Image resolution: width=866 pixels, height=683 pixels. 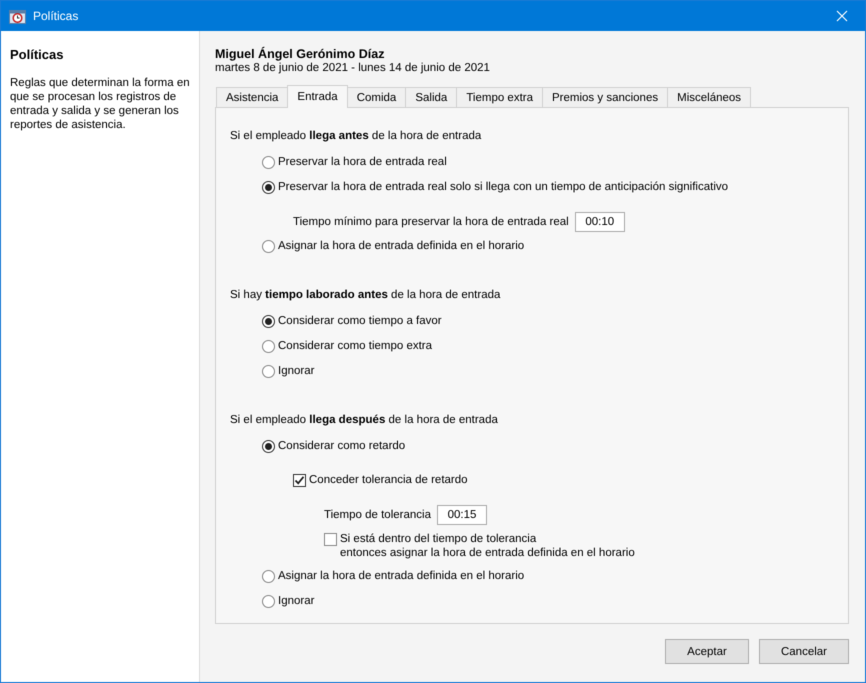 What do you see at coordinates (377, 515) in the screenshot?
I see `field-label: Tiempo de tolerancia` at bounding box center [377, 515].